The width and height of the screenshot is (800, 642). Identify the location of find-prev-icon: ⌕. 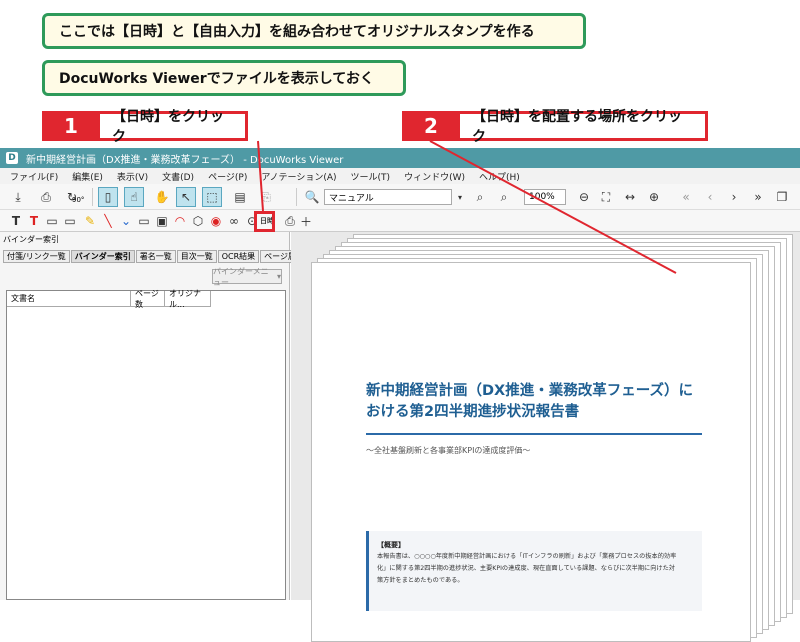
(480, 197).